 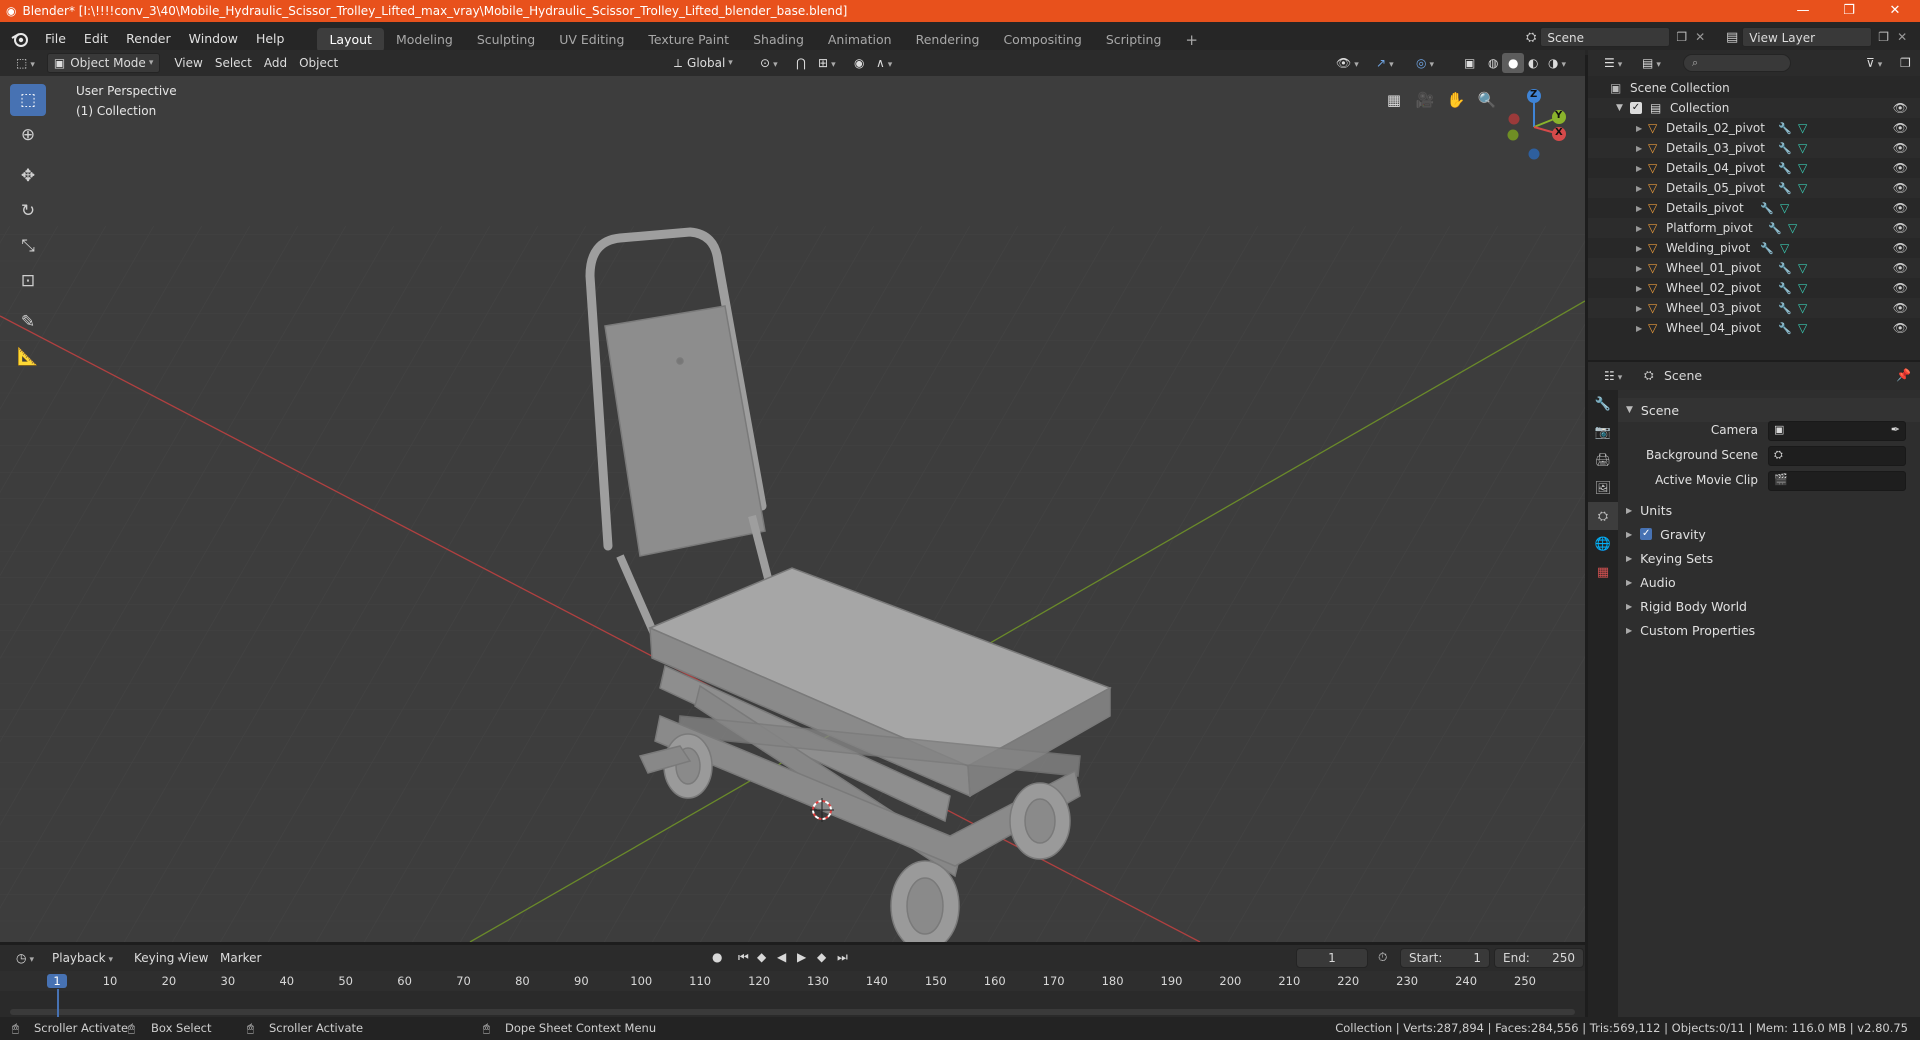 What do you see at coordinates (1347, 63) in the screenshot?
I see `visibility-icon: 👁 ▾` at bounding box center [1347, 63].